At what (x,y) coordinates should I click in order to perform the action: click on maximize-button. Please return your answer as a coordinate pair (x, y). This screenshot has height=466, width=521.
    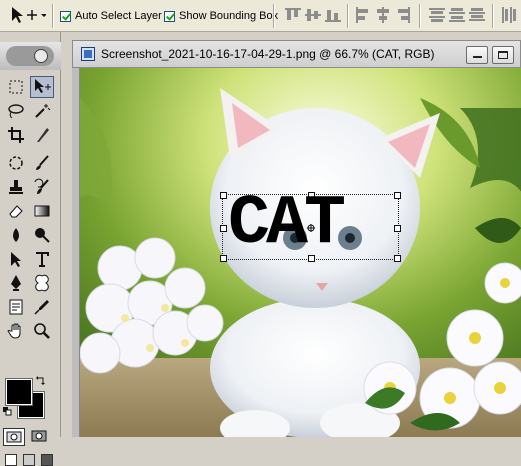
    Looking at the image, I should click on (503, 55).